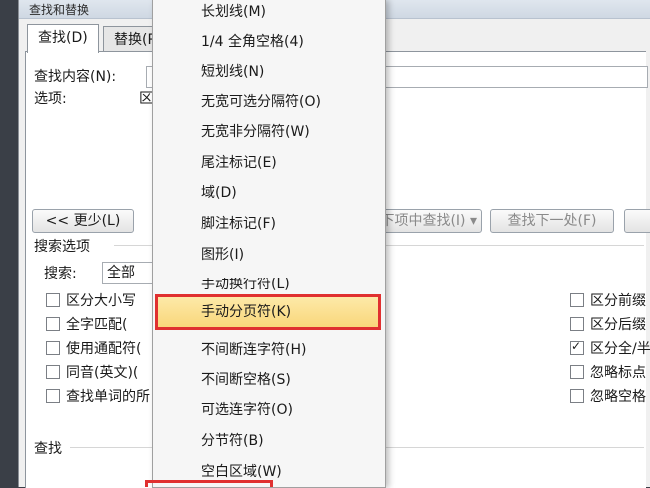 This screenshot has width=650, height=488. What do you see at coordinates (50, 99) in the screenshot?
I see `options-label: 选项:` at bounding box center [50, 99].